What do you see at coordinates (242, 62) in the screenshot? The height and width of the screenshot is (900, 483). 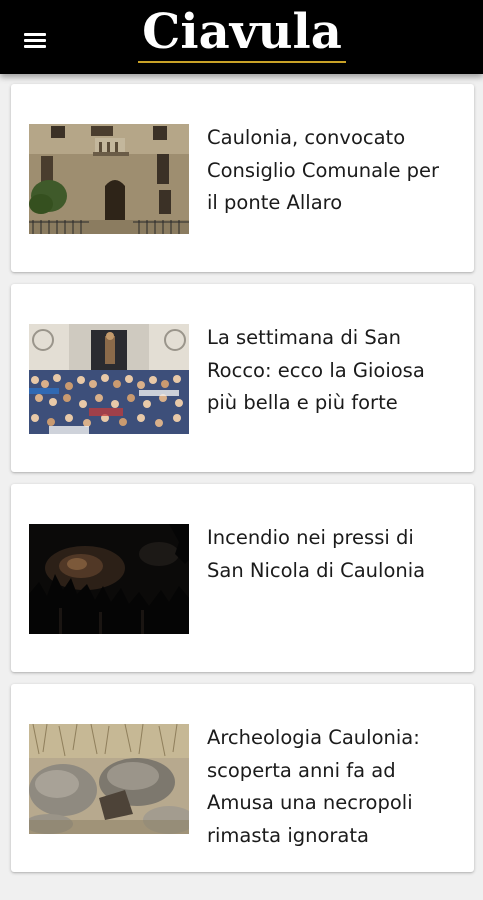 I see `logo-underline` at bounding box center [242, 62].